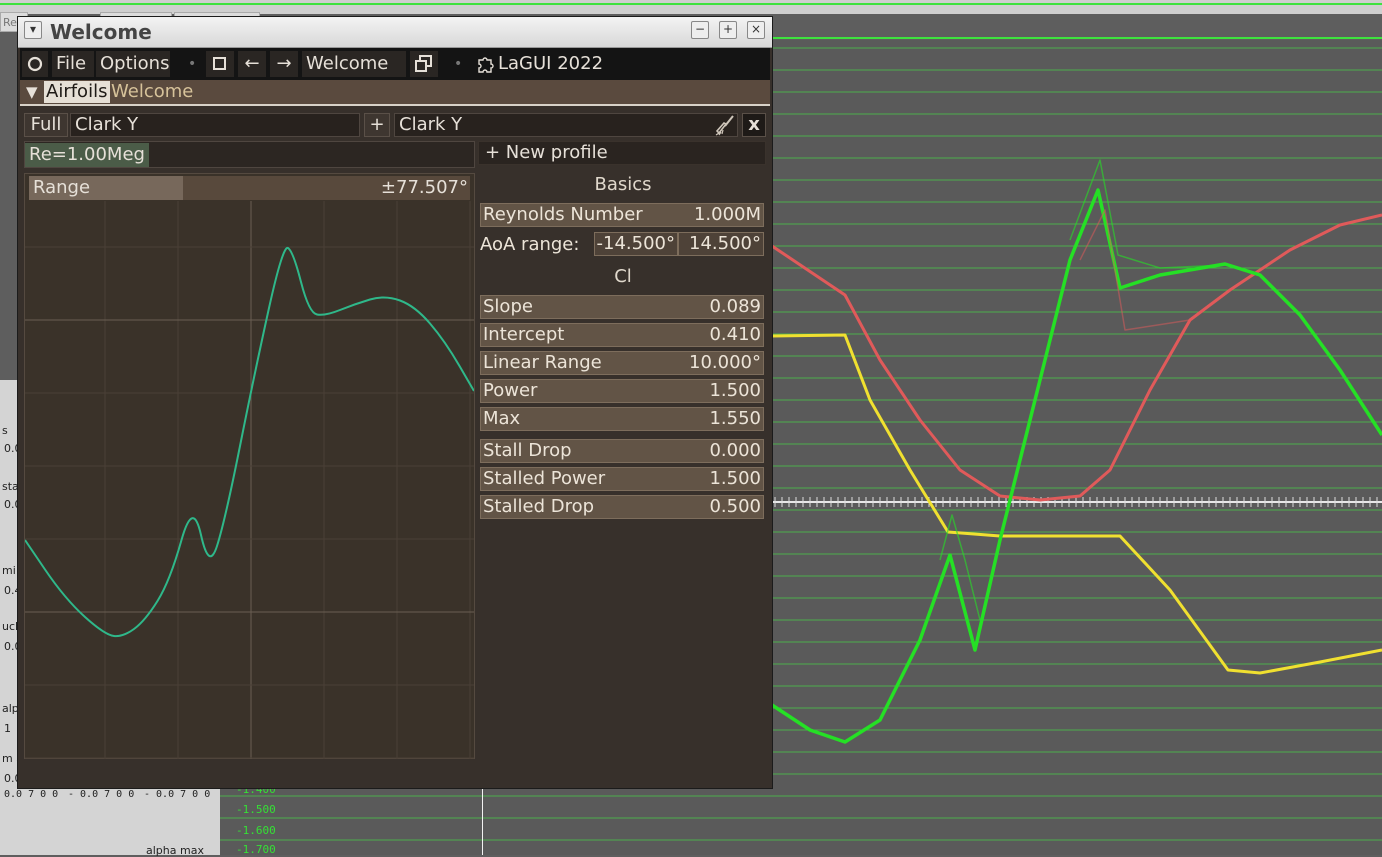  I want to click on property-label: Power, so click(510, 390).